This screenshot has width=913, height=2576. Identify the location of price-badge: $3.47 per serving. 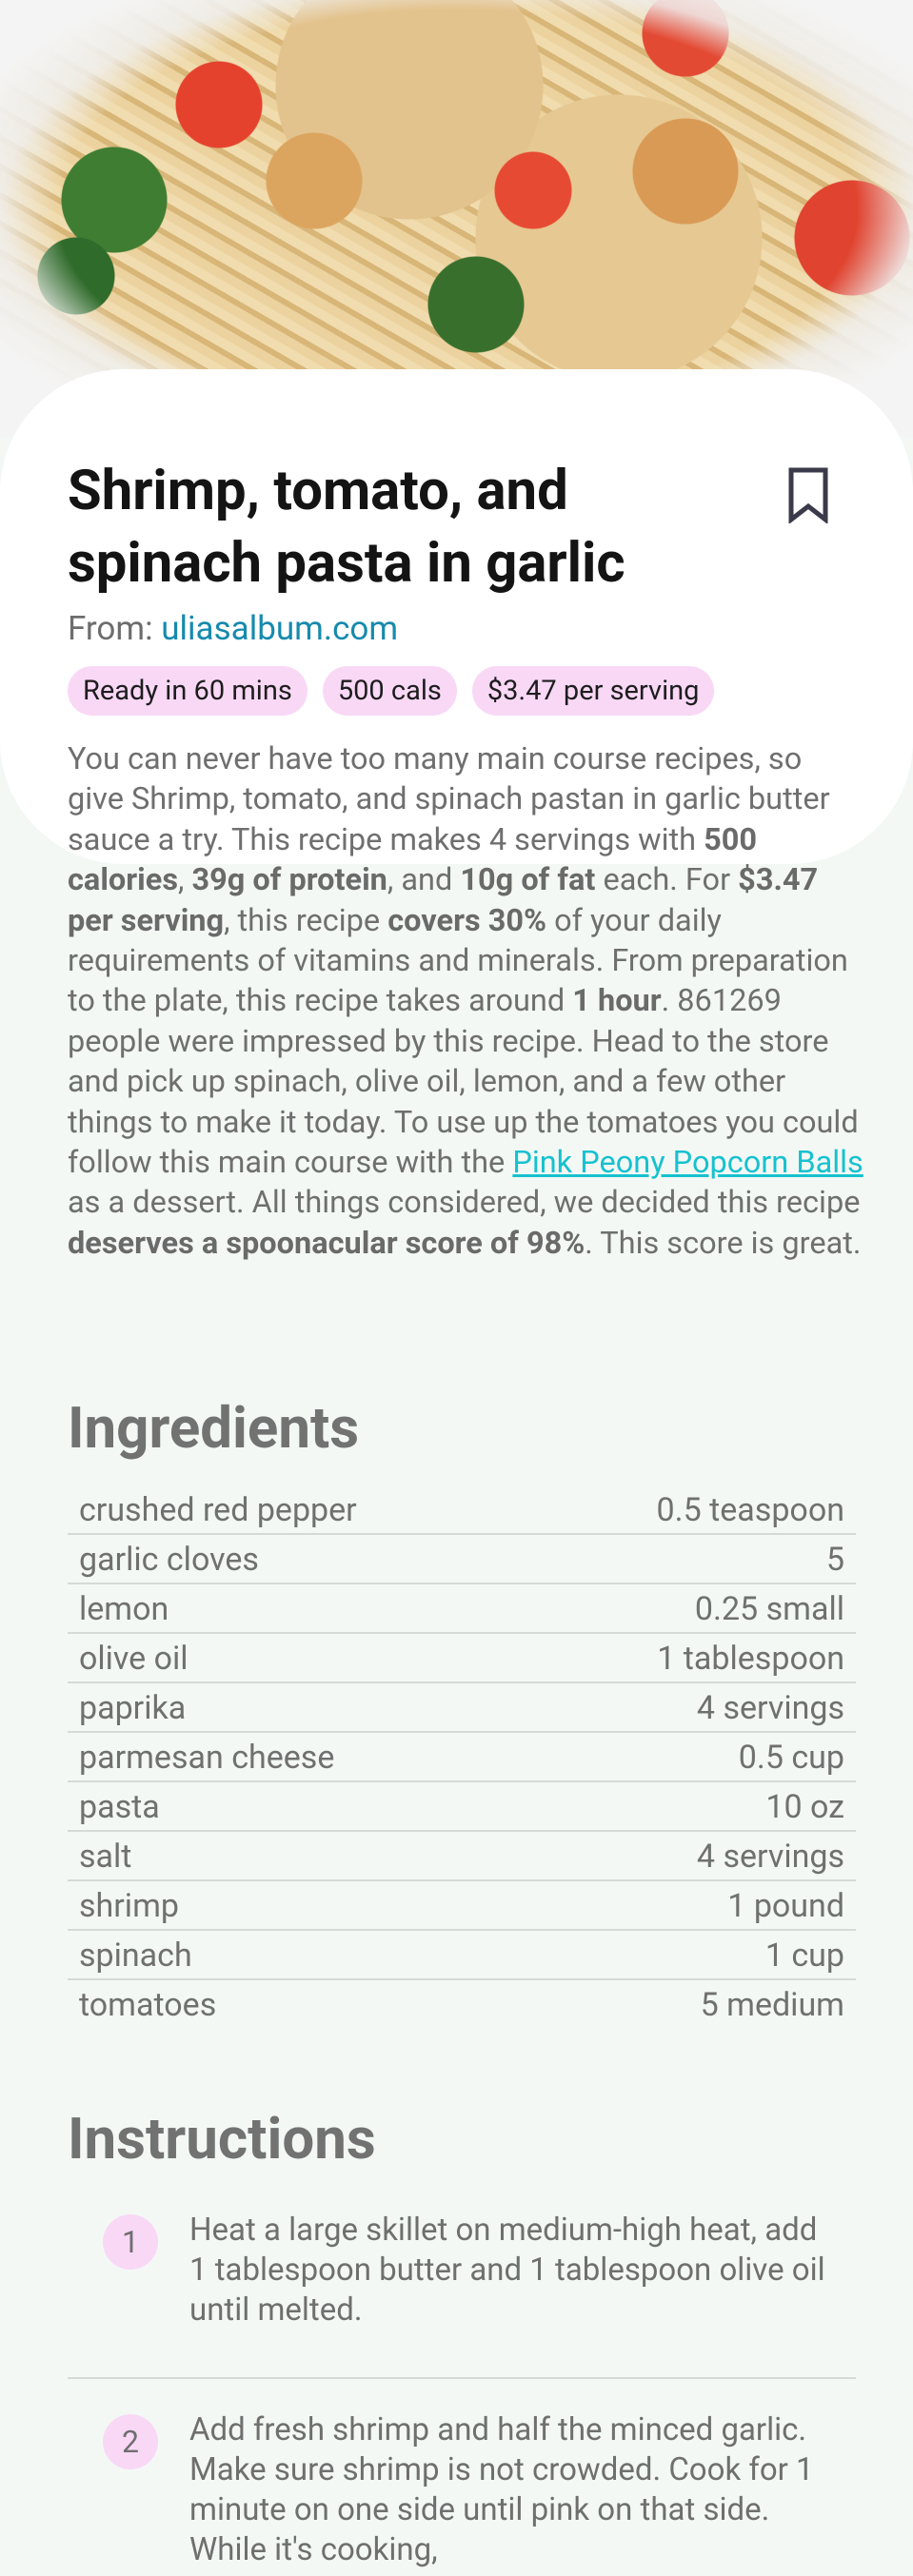
(593, 691).